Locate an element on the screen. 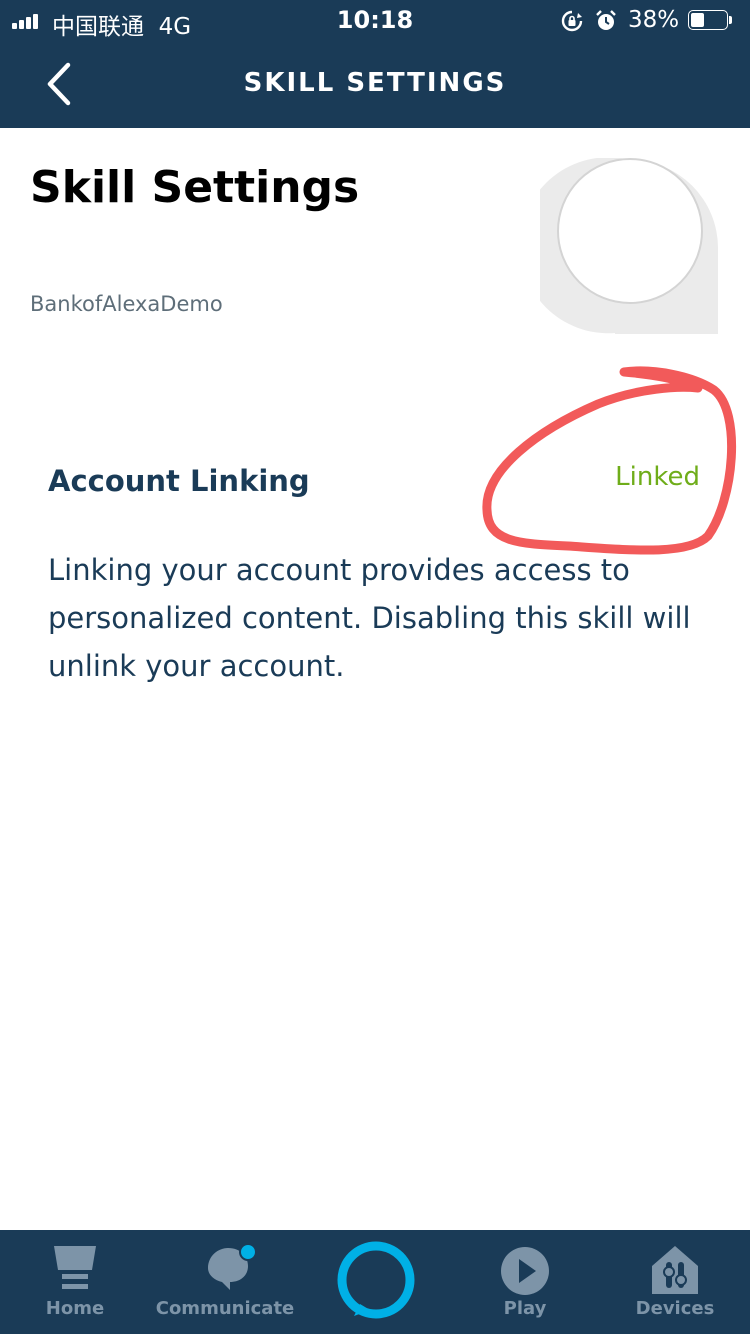  battery-icon is located at coordinates (711, 21).